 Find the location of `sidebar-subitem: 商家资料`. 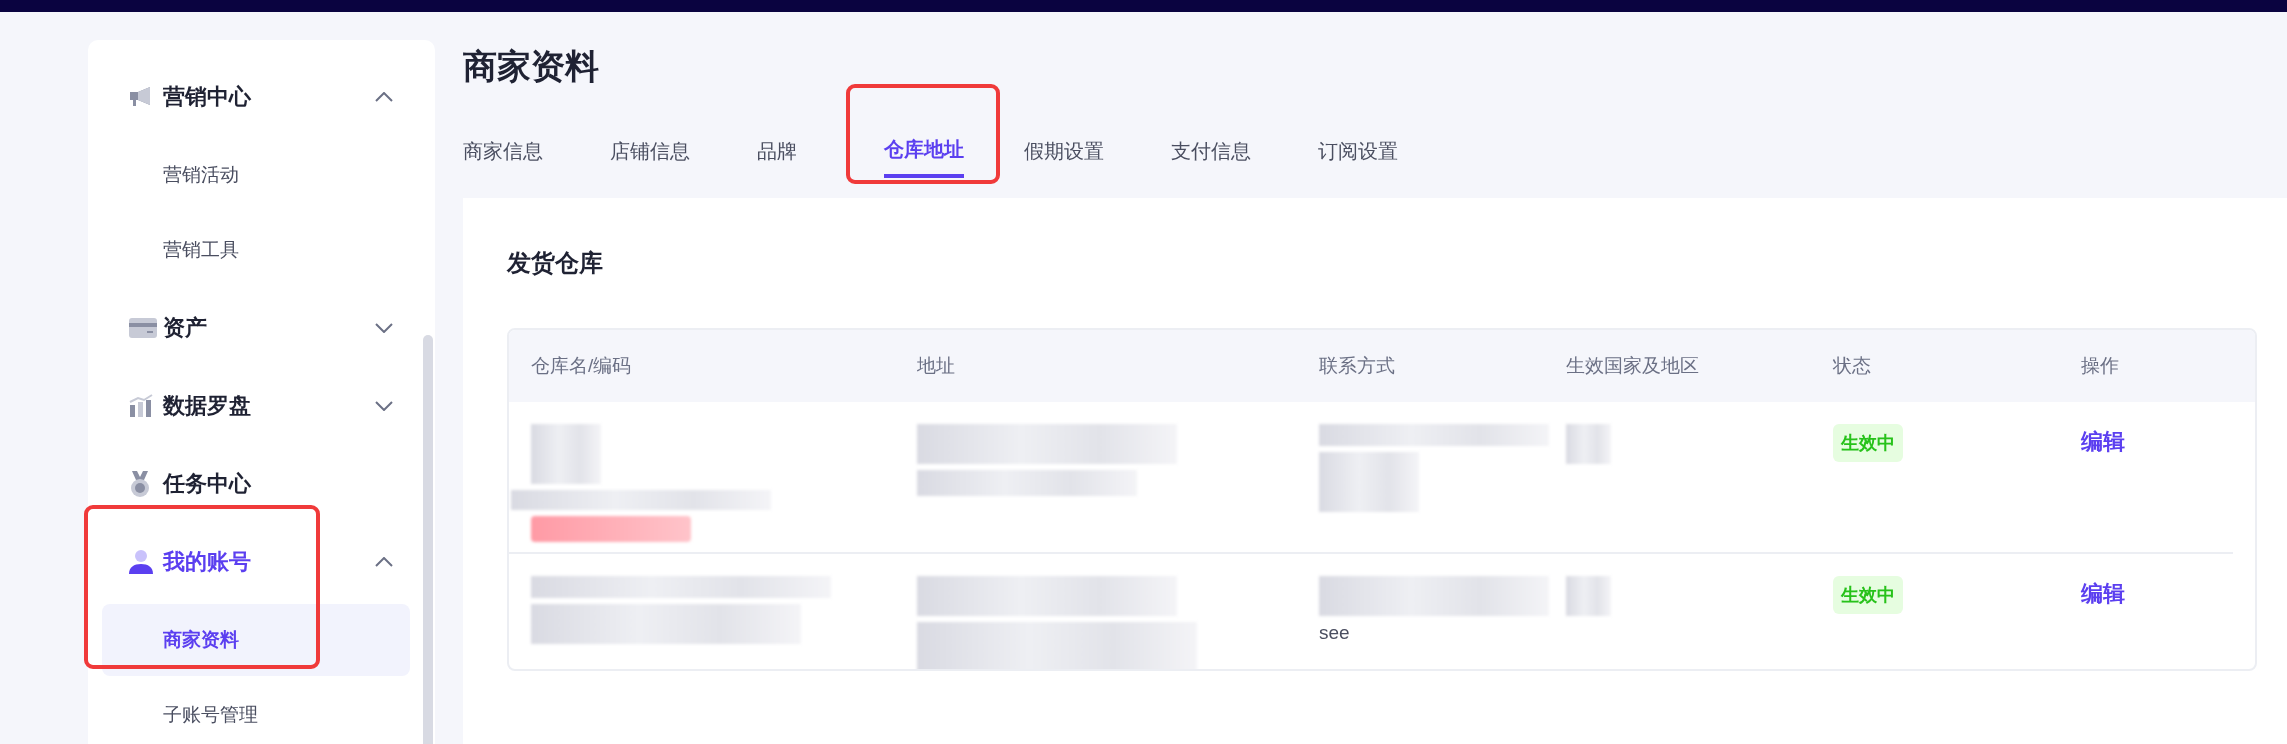

sidebar-subitem: 商家资料 is located at coordinates (256, 640).